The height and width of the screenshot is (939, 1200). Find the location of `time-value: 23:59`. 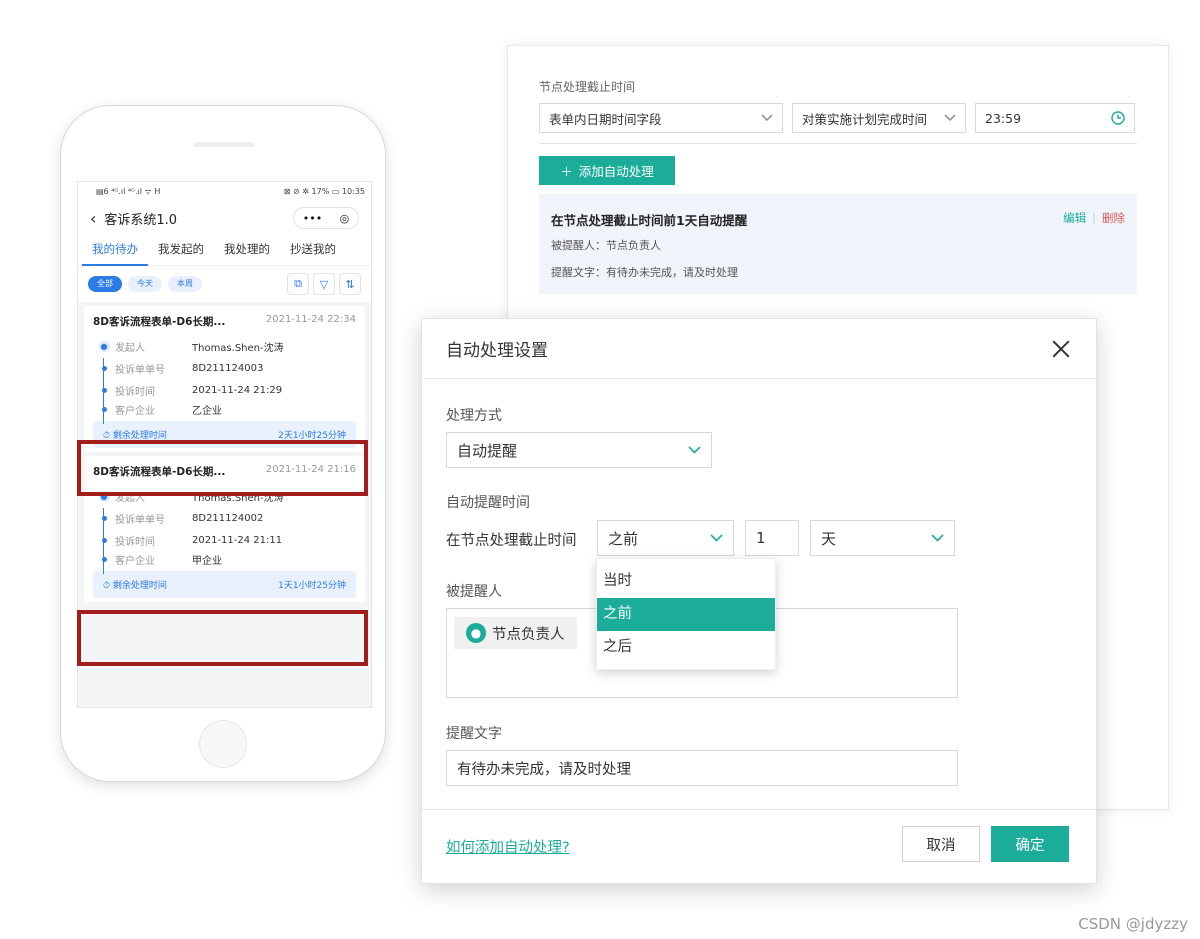

time-value: 23:59 is located at coordinates (1003, 118).